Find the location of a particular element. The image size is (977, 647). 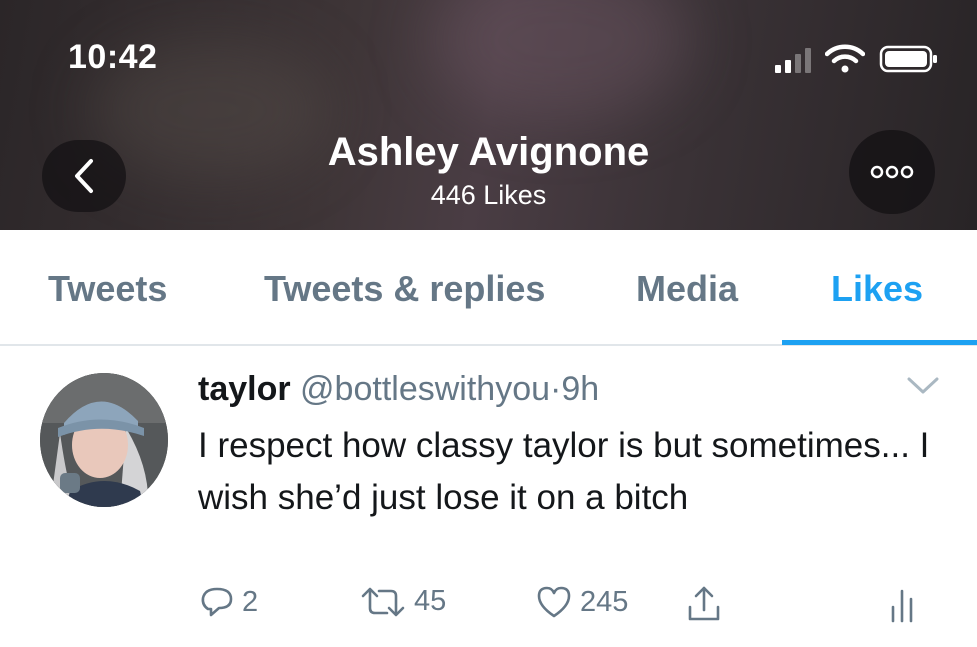

tweet-author-handle: @bottleswithyou is located at coordinates (425, 389).